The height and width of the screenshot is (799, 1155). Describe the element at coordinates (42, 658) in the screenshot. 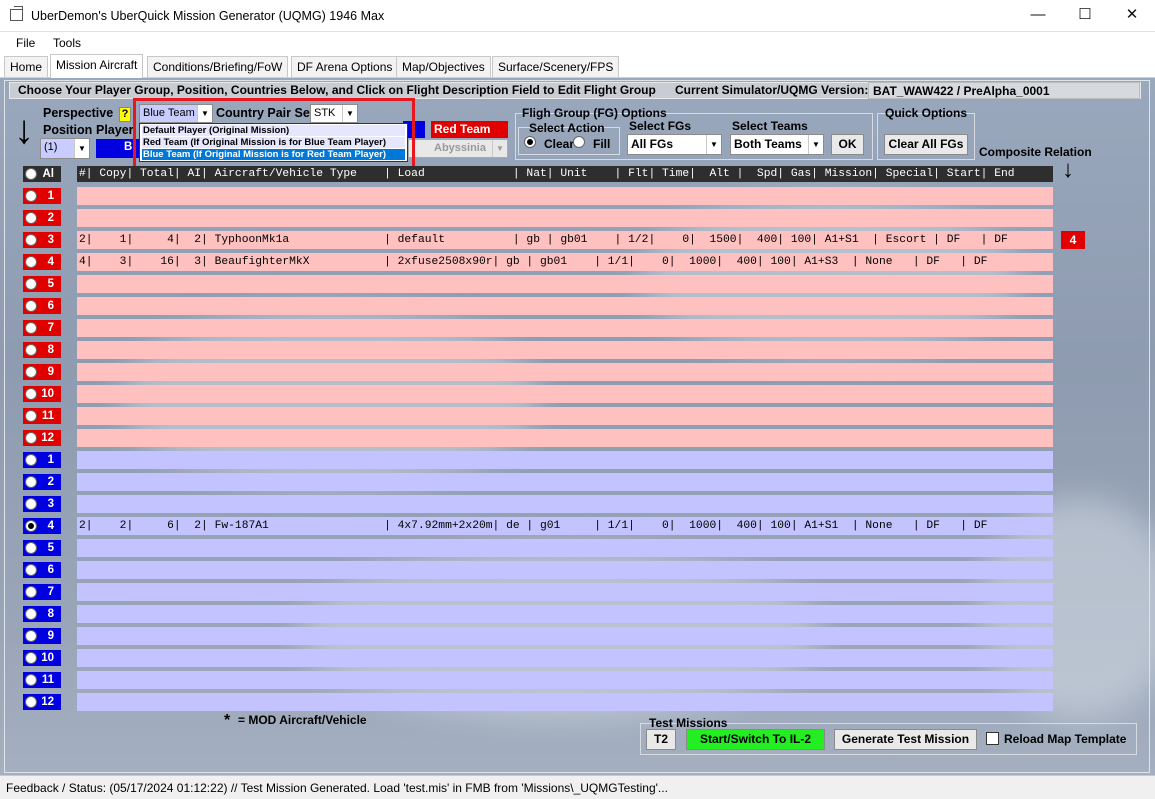

I see `blue-fg-button: 10` at that location.